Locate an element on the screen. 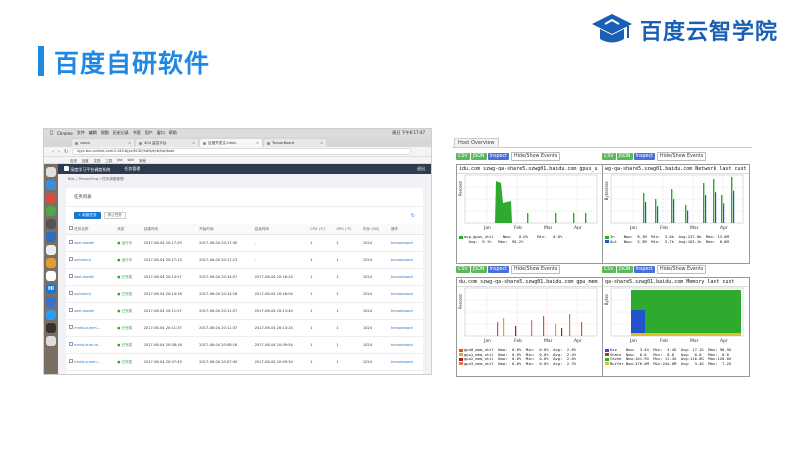 The height and width of the screenshot is (450, 800). finder-icon is located at coordinates (51, 172).